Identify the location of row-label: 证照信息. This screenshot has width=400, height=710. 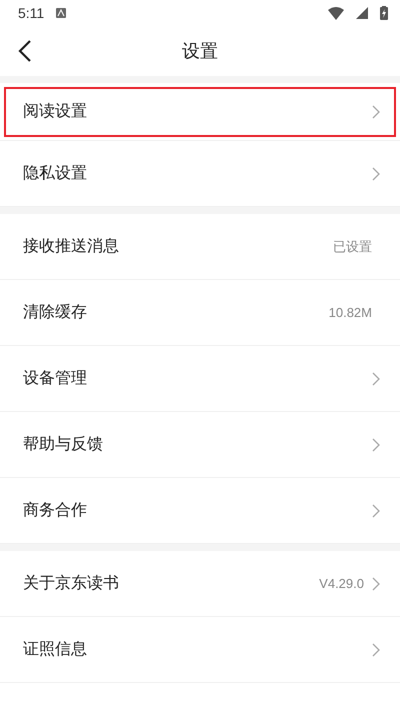
(55, 649).